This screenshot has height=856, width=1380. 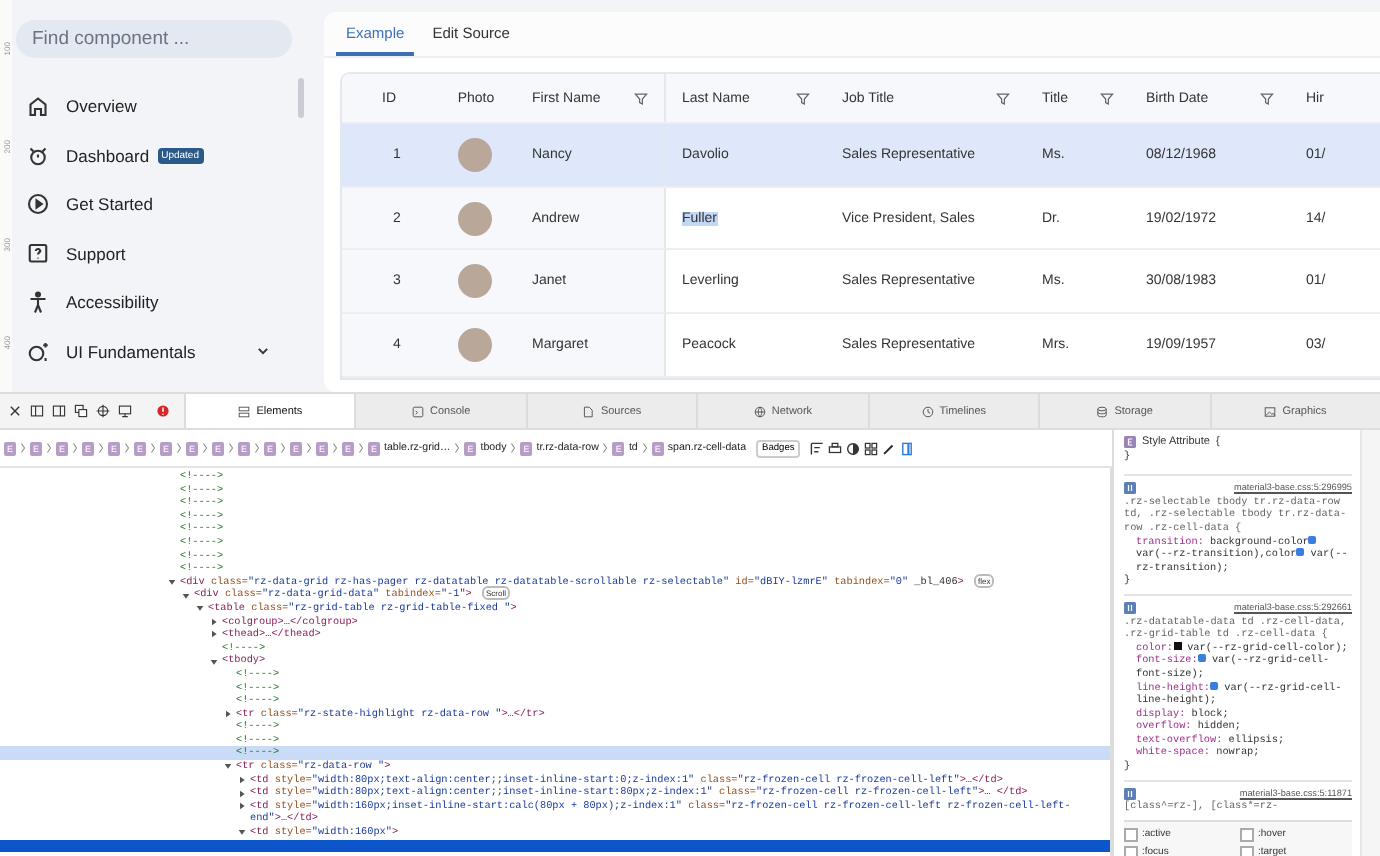 I want to click on dock-left-icon, so click(x=37, y=411).